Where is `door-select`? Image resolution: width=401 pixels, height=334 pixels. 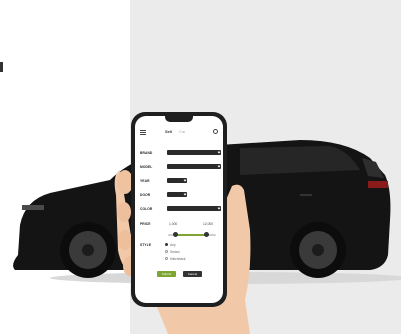
door-select is located at coordinates (177, 194).